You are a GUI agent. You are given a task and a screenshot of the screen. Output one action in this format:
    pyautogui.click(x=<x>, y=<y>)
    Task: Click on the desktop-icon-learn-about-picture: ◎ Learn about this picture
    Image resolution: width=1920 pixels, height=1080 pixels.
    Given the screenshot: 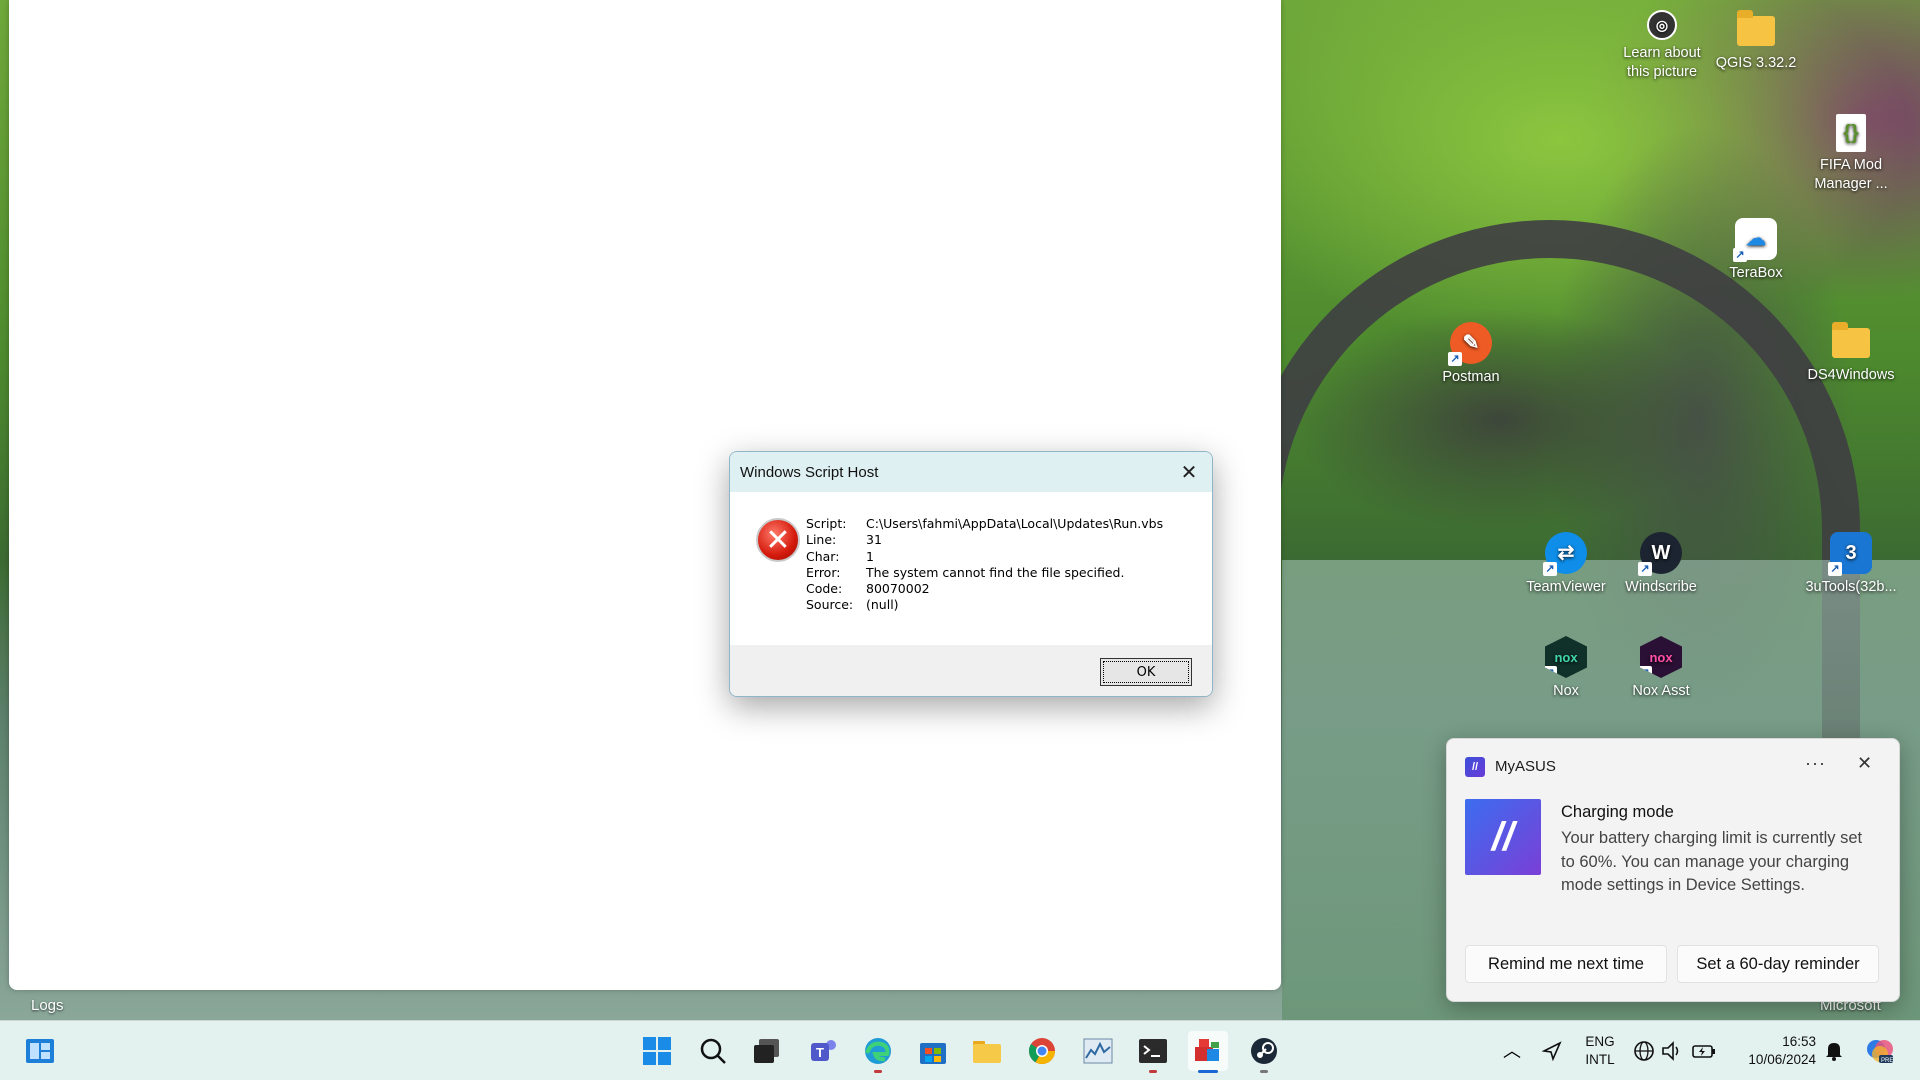 What is the action you would take?
    pyautogui.click(x=1662, y=46)
    